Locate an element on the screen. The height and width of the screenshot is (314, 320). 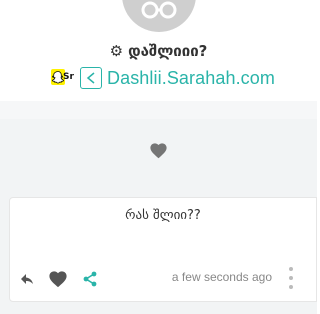
snapchat-badge: Sr is located at coordinates (62, 78).